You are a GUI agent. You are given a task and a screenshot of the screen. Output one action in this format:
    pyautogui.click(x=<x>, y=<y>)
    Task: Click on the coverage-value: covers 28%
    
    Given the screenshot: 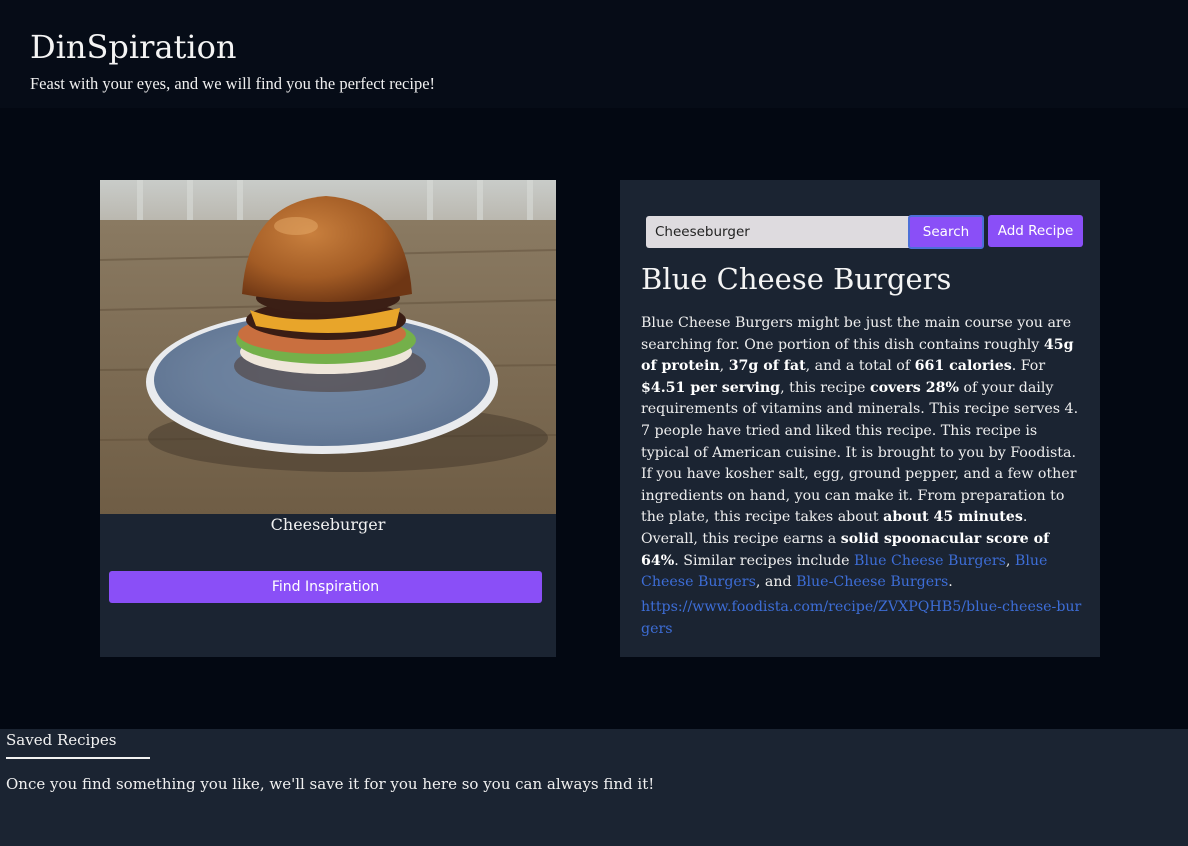 What is the action you would take?
    pyautogui.click(x=914, y=387)
    